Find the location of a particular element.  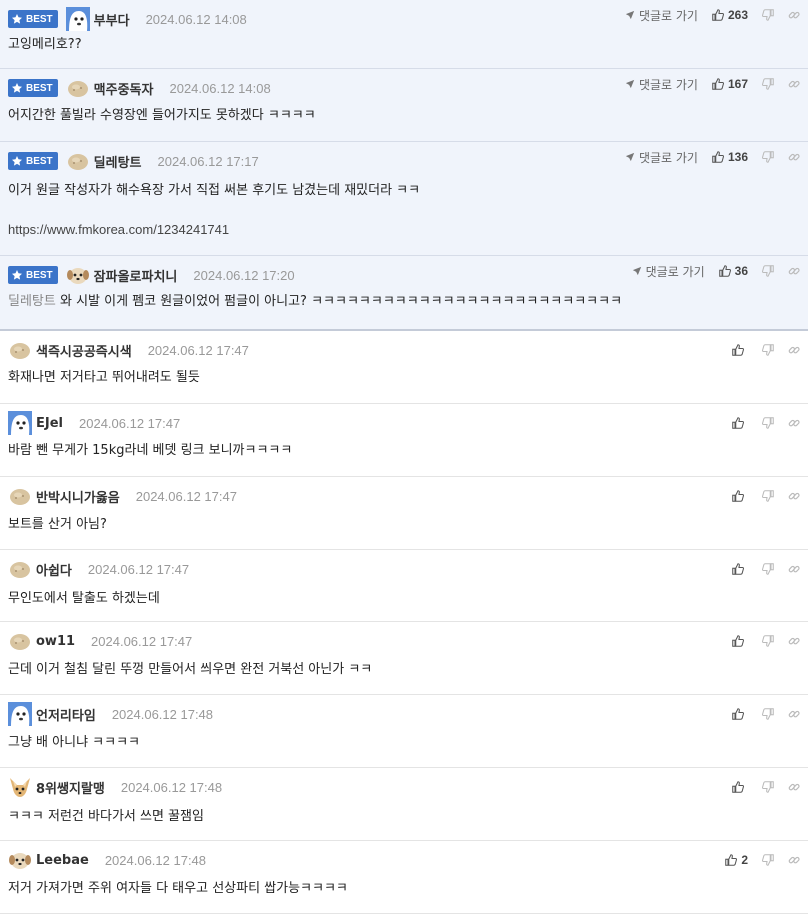

comment-text: 근데 이거 철침 달린 뚜껑 만들어서 씌우면 완전 거북선 아닌가 ㅋㅋ is located at coordinates (190, 667).